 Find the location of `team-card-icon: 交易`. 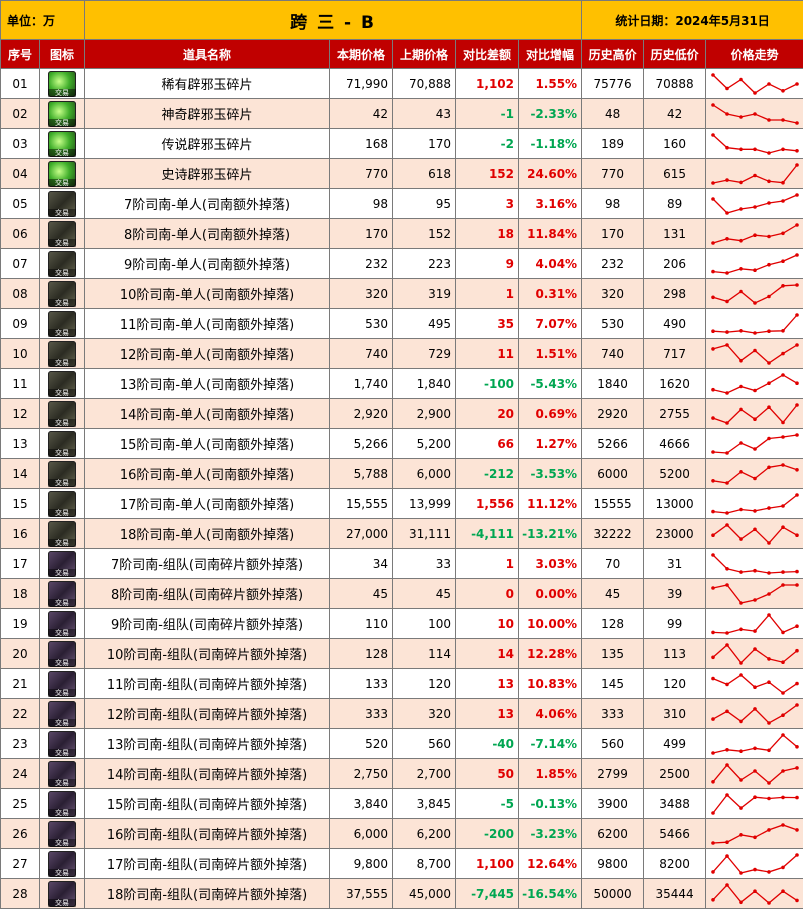

team-card-icon: 交易 is located at coordinates (62, 683).